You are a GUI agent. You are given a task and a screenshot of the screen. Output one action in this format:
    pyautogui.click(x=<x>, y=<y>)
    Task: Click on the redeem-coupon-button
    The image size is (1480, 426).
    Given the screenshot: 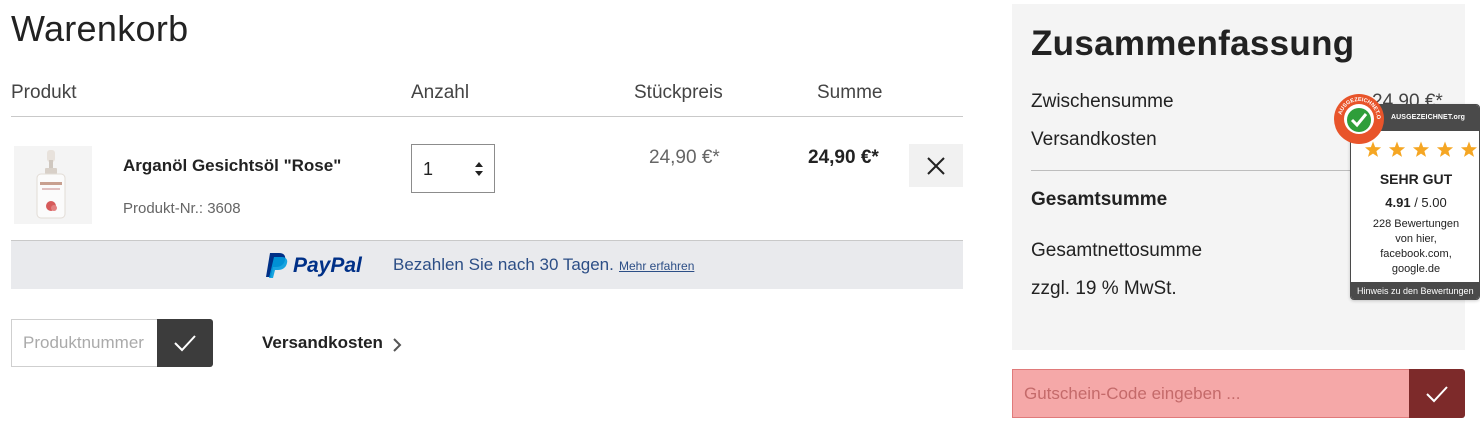 What is the action you would take?
    pyautogui.click(x=1437, y=393)
    